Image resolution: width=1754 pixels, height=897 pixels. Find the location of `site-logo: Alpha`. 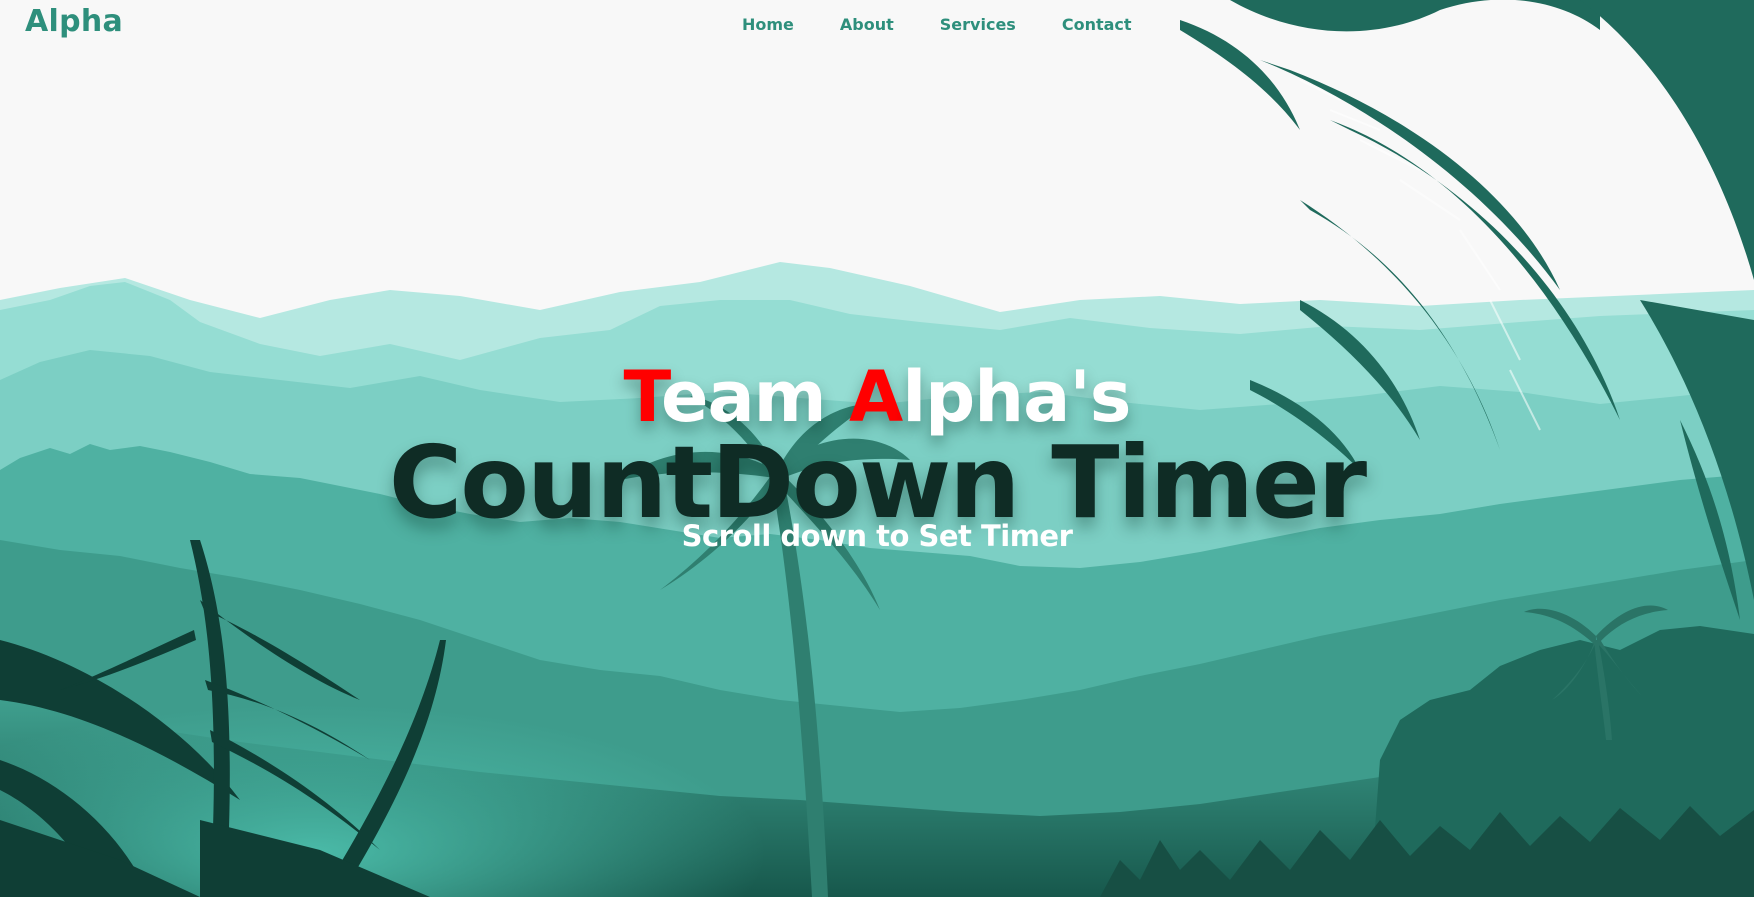

site-logo: Alpha is located at coordinates (74, 21).